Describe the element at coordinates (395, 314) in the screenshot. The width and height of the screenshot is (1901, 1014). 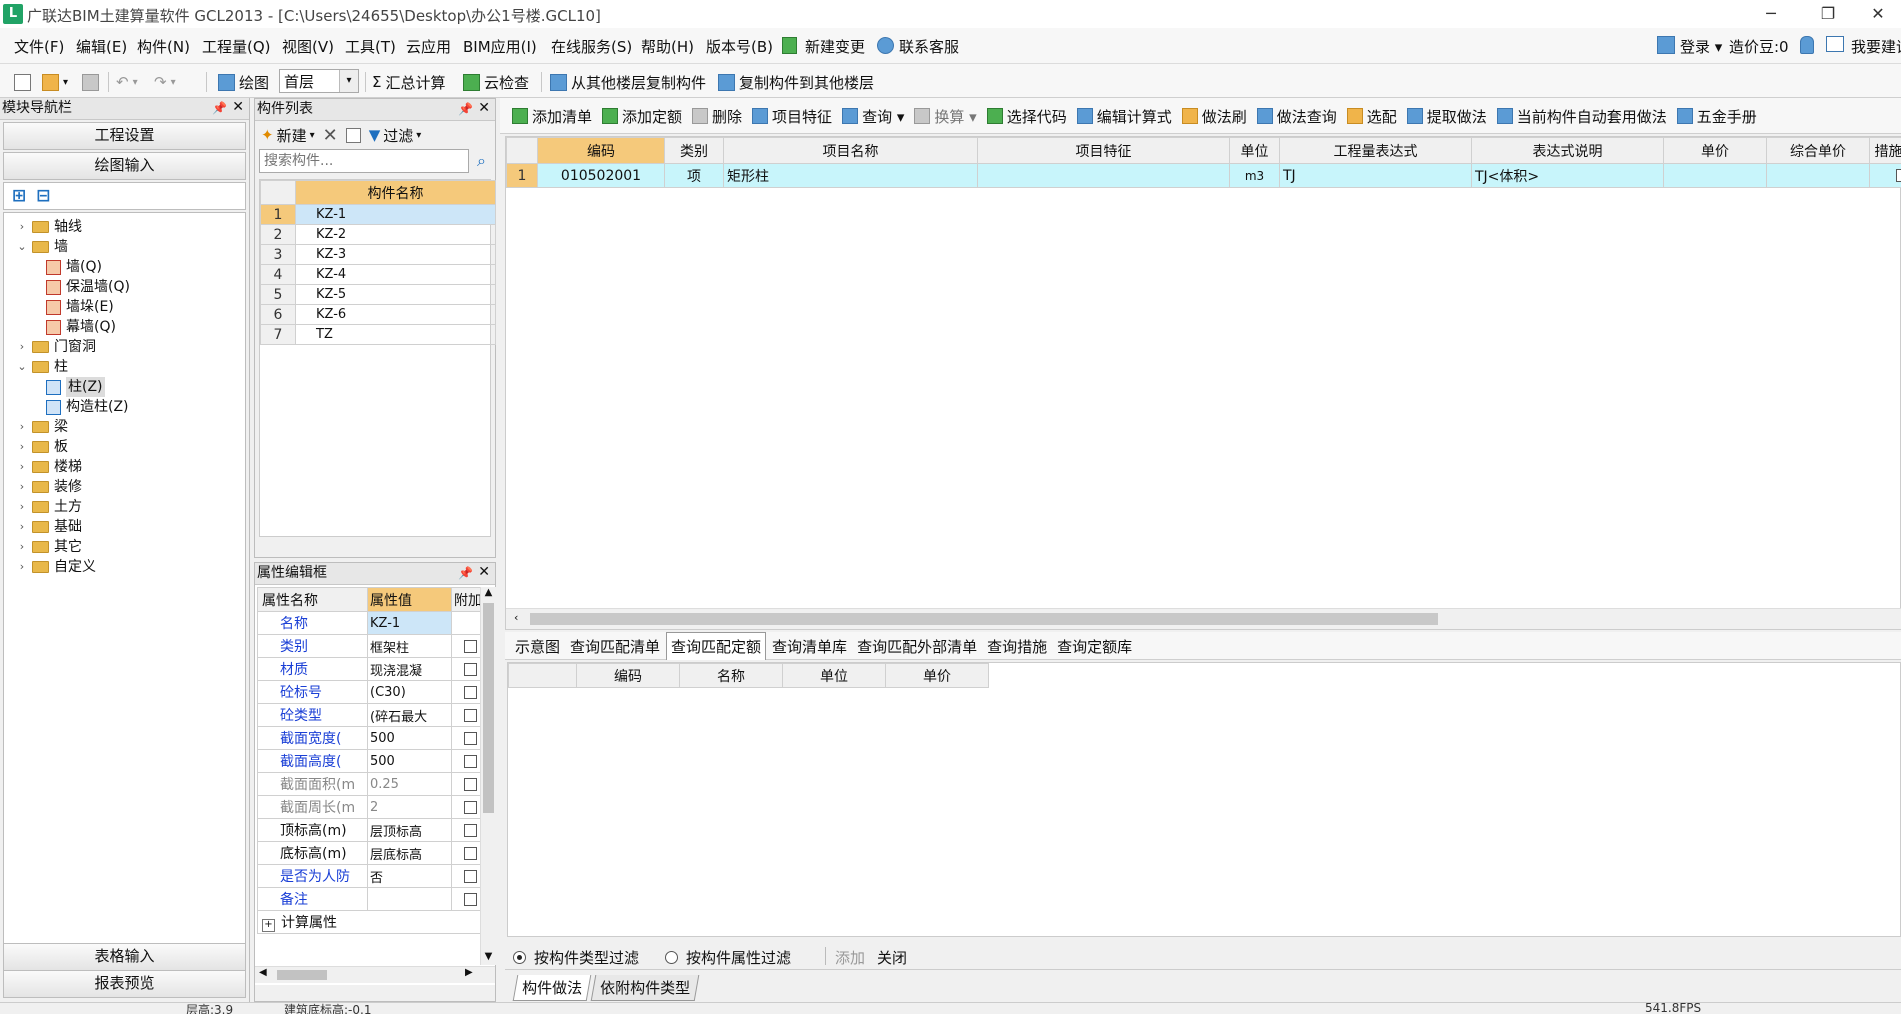
I see `component-name: KZ-6` at that location.